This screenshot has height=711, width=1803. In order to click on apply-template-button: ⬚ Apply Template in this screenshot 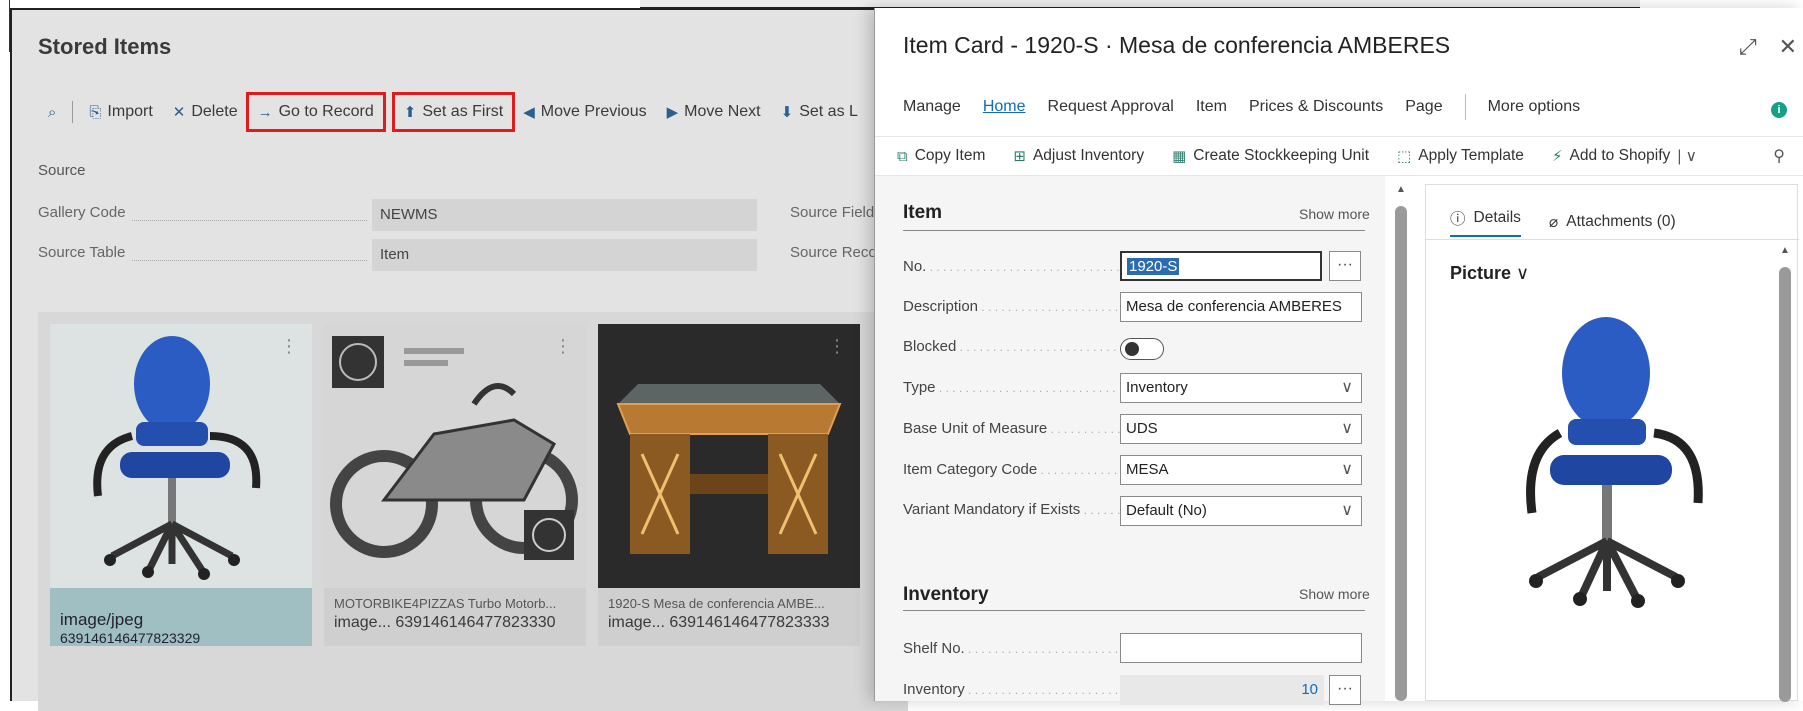, I will do `click(1460, 156)`.